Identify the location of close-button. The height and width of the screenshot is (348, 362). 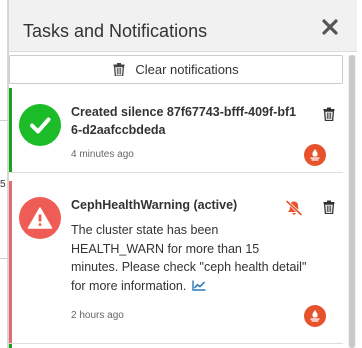
(330, 27).